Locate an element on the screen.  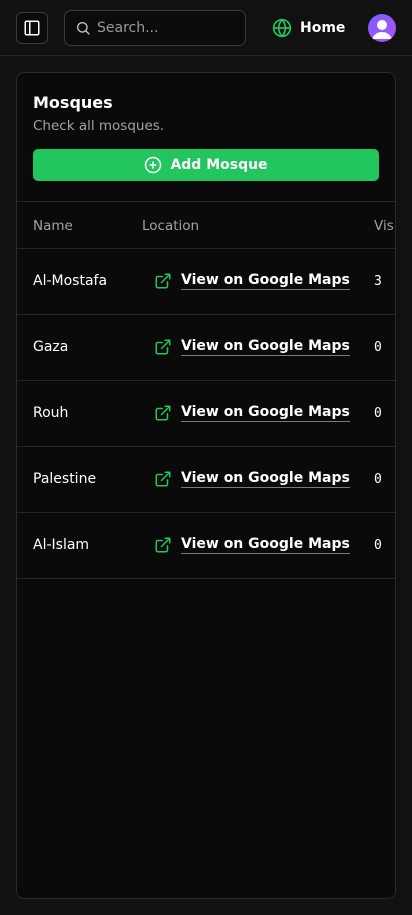
mosque-name: Rouh is located at coordinates (51, 413).